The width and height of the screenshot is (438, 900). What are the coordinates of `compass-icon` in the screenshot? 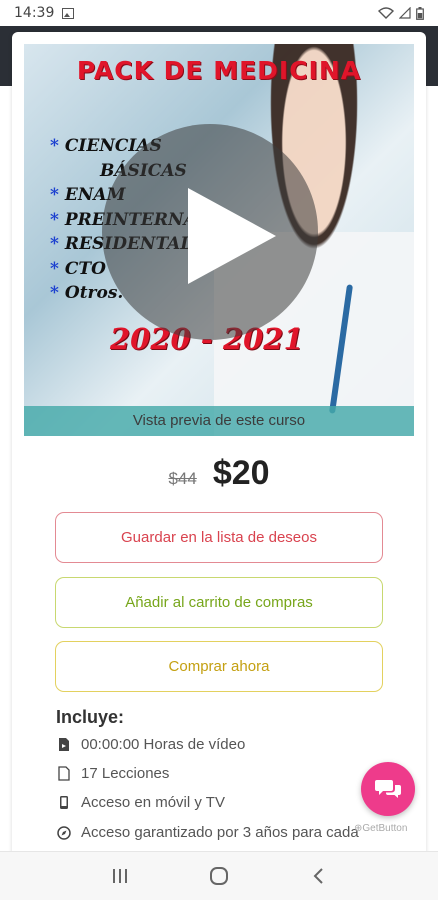 It's located at (64, 833).